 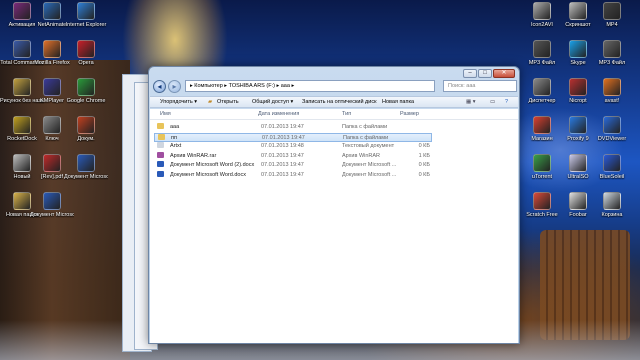 I want to click on desktop-icon: Документ Microsoft W, so click(x=86, y=167).